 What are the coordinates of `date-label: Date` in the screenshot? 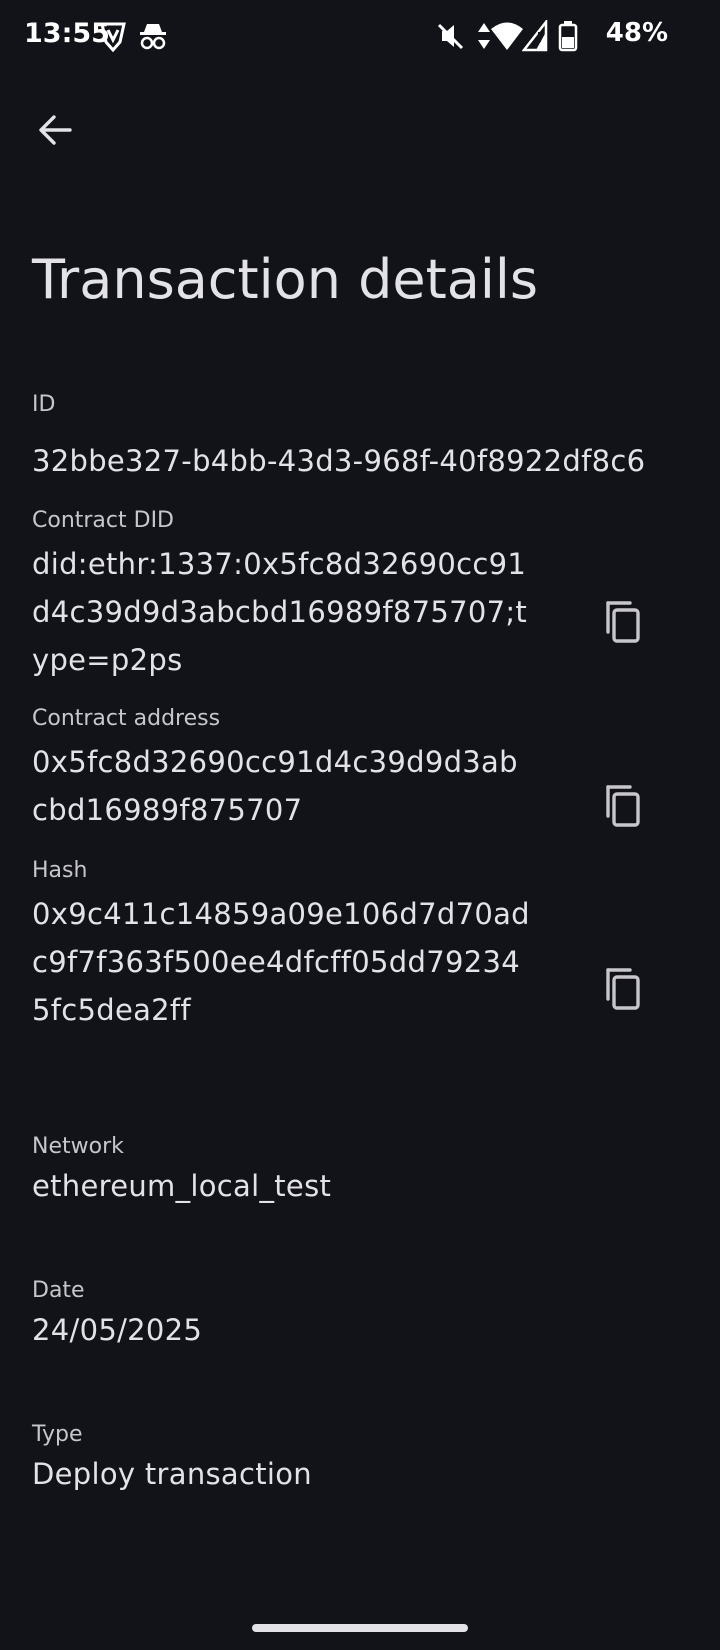 It's located at (58, 1290).